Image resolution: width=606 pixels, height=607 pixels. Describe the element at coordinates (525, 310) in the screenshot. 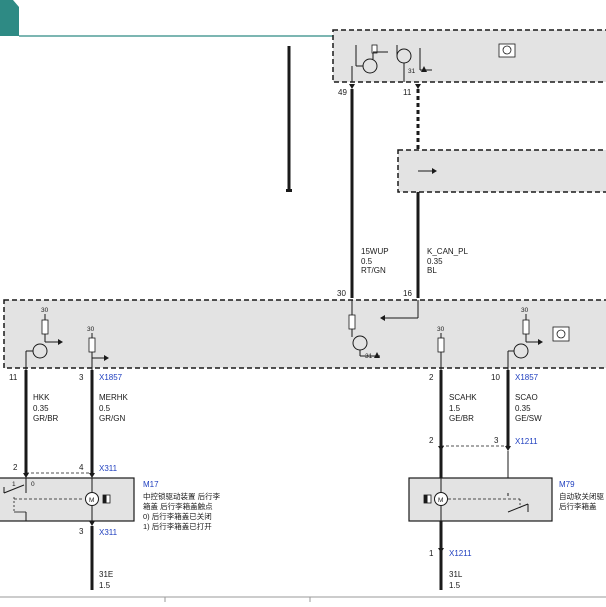

I see `terminal-30-d: 30` at that location.